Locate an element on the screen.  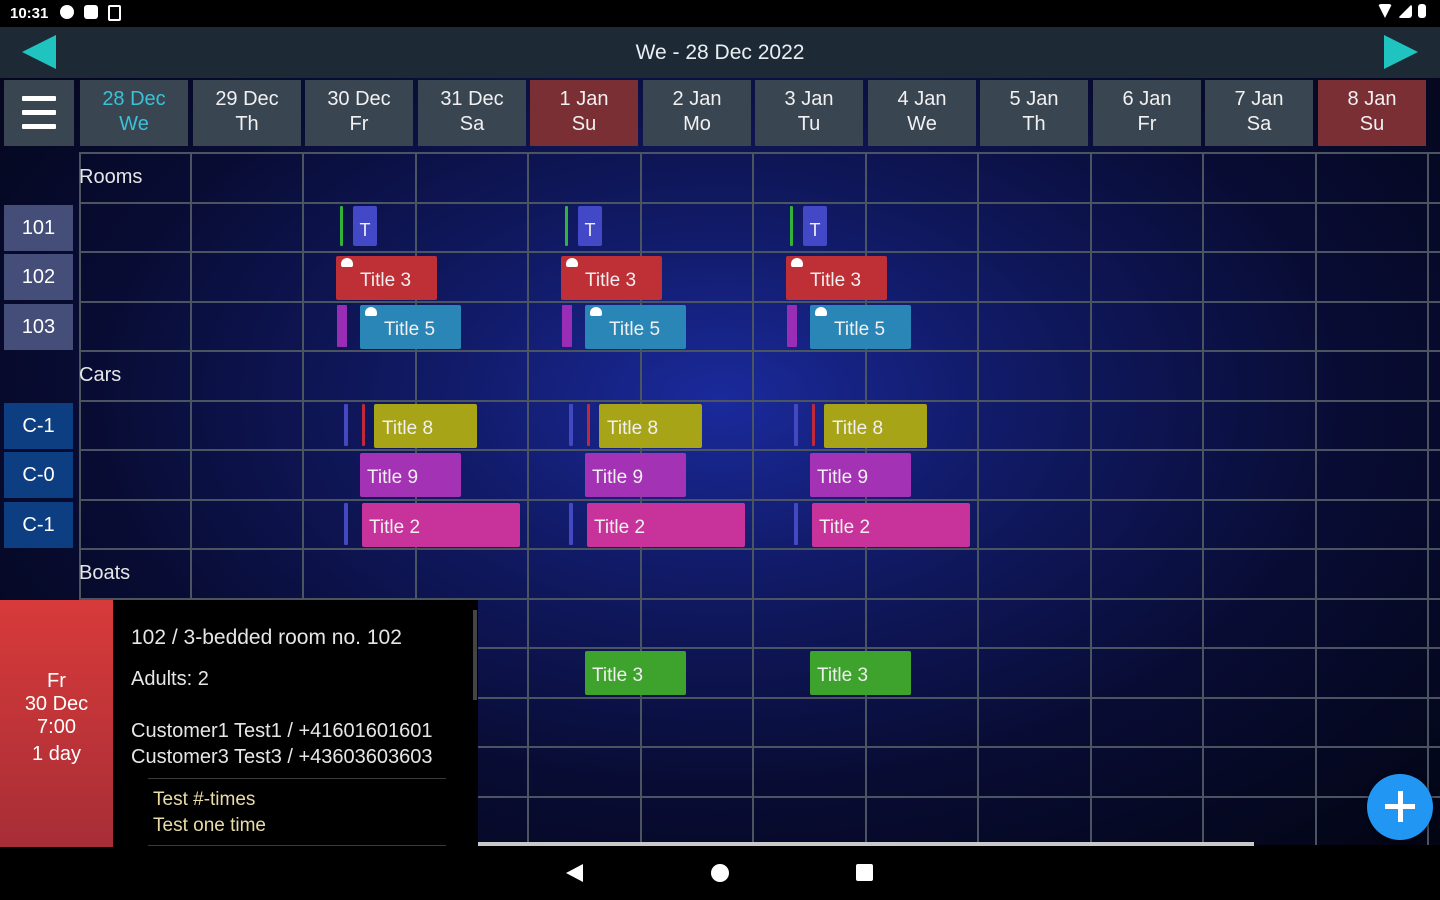
day-header-7: 4 Jan We is located at coordinates (922, 113).